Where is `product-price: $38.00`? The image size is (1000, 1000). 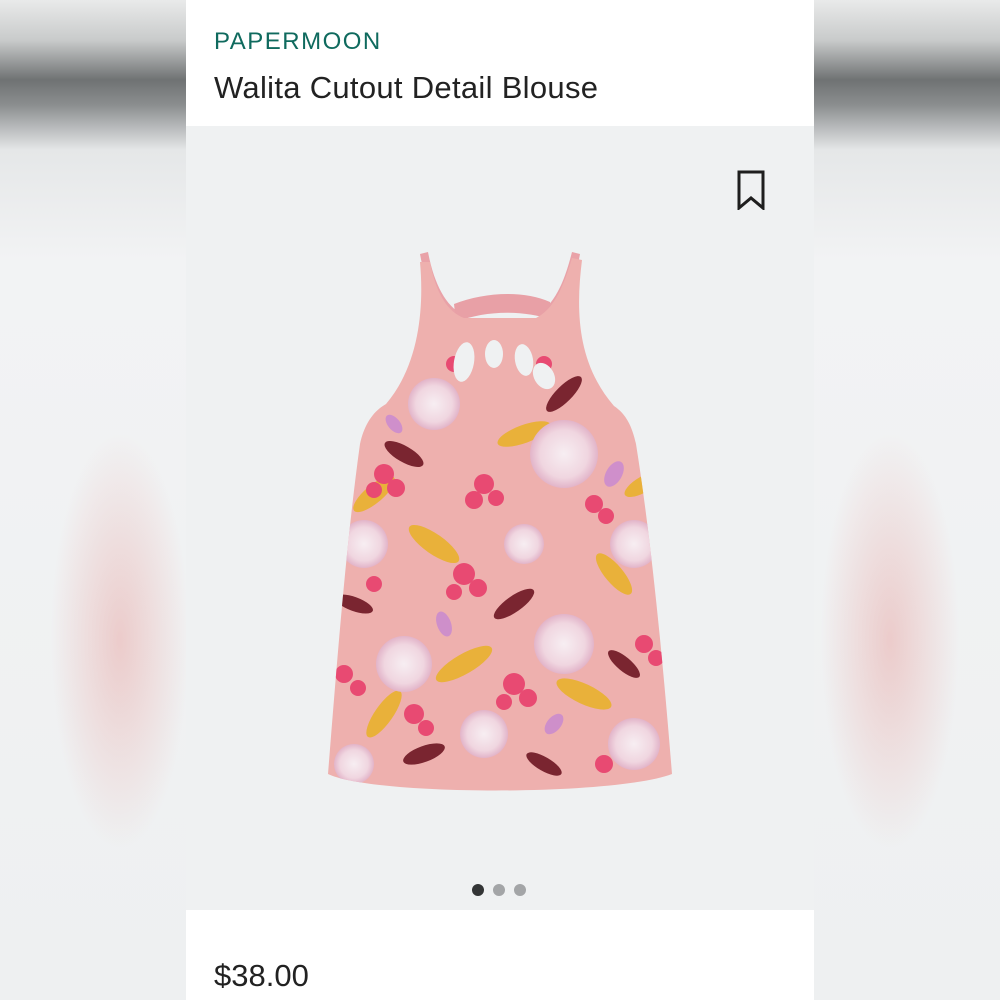
product-price: $38.00 is located at coordinates (261, 975).